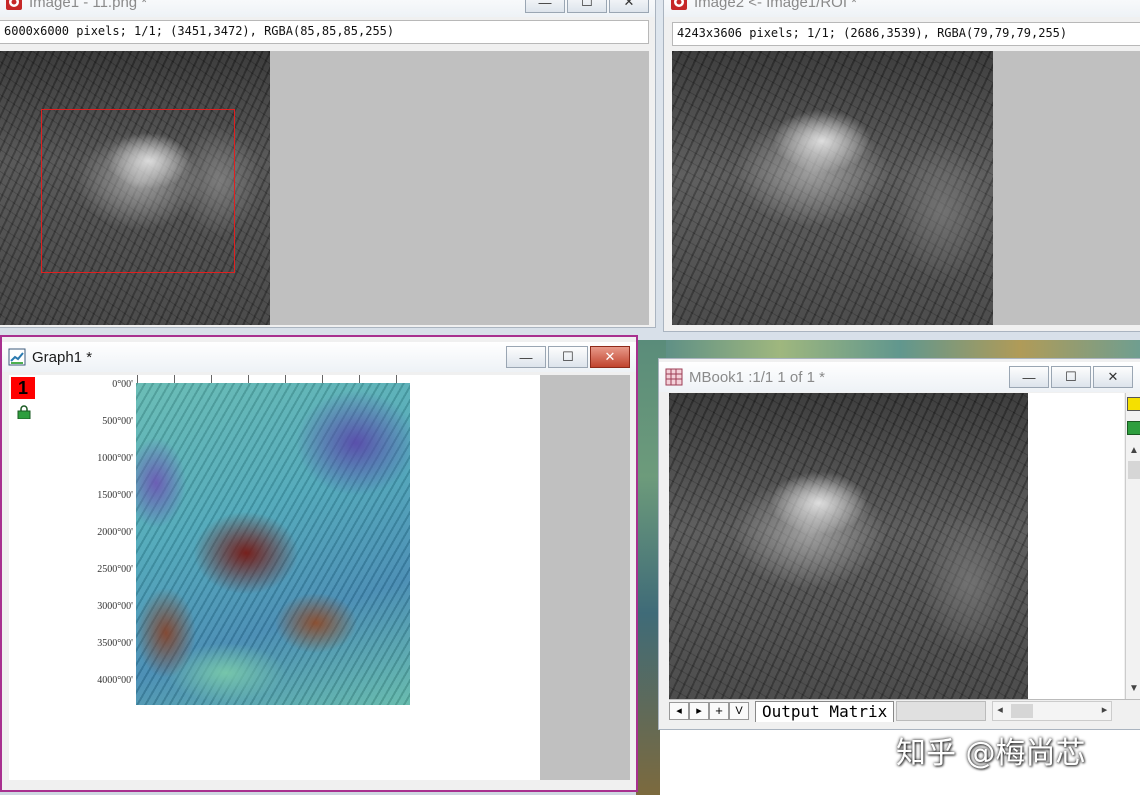  What do you see at coordinates (122, 384) in the screenshot?
I see `y-tick-label: 0°00'` at bounding box center [122, 384].